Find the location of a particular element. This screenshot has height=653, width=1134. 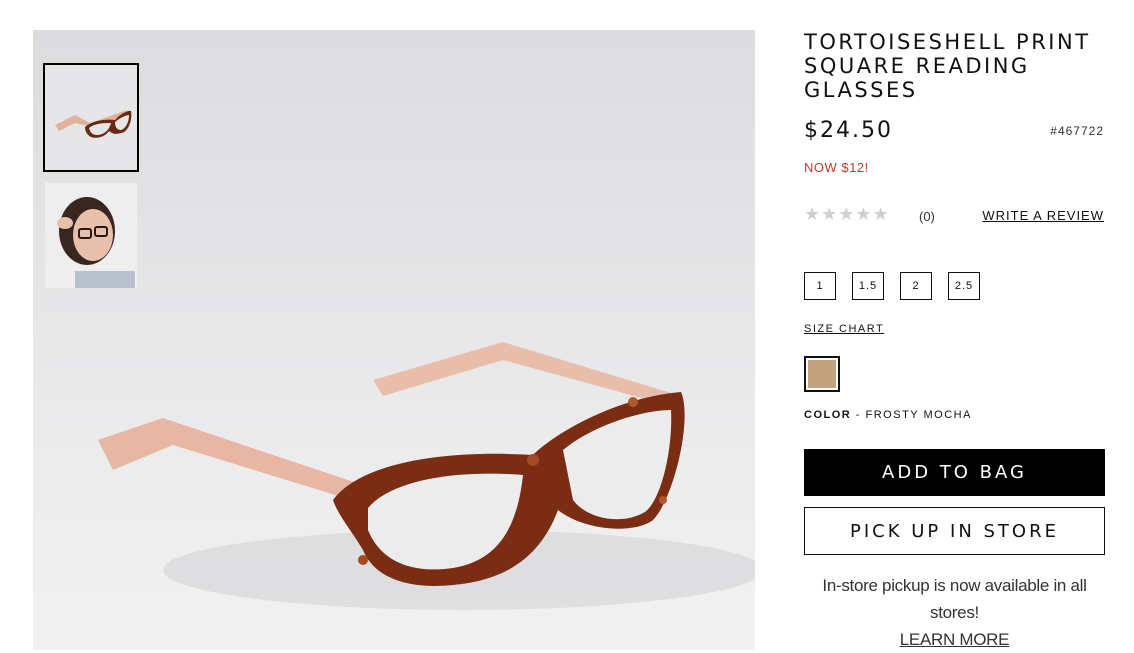

price-row: $24.50 #467722 is located at coordinates (954, 133).